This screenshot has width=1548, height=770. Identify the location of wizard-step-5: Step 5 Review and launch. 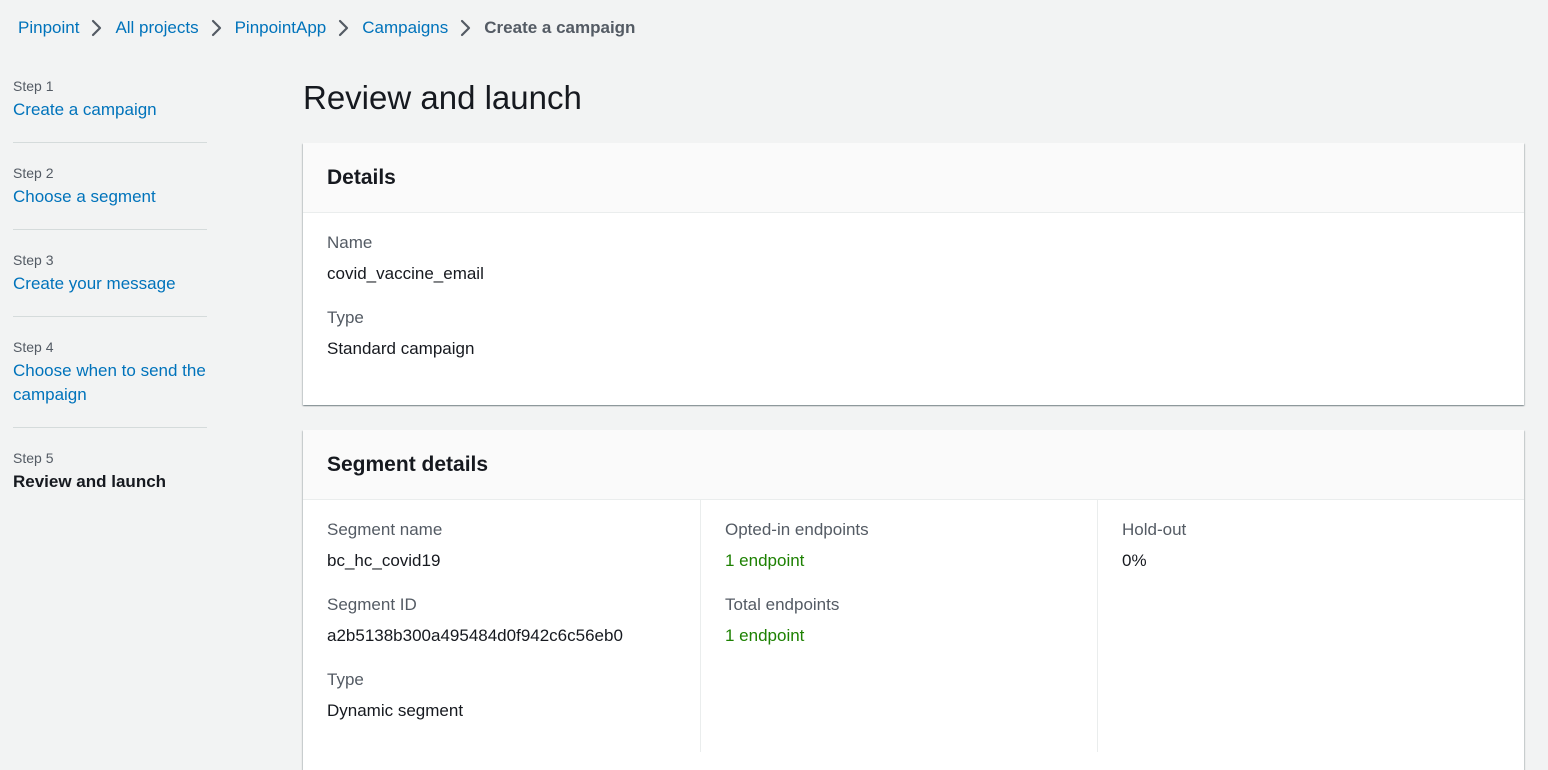
(110, 481).